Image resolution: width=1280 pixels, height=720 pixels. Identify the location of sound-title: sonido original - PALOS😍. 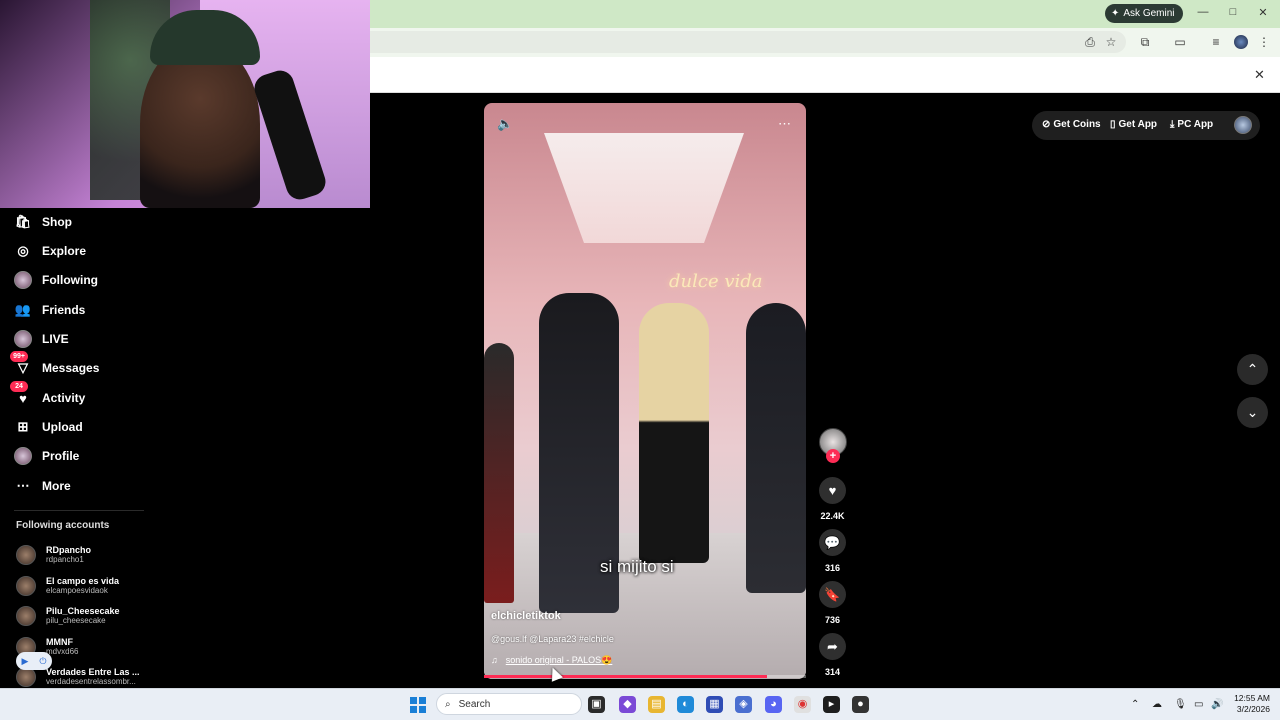
(559, 660).